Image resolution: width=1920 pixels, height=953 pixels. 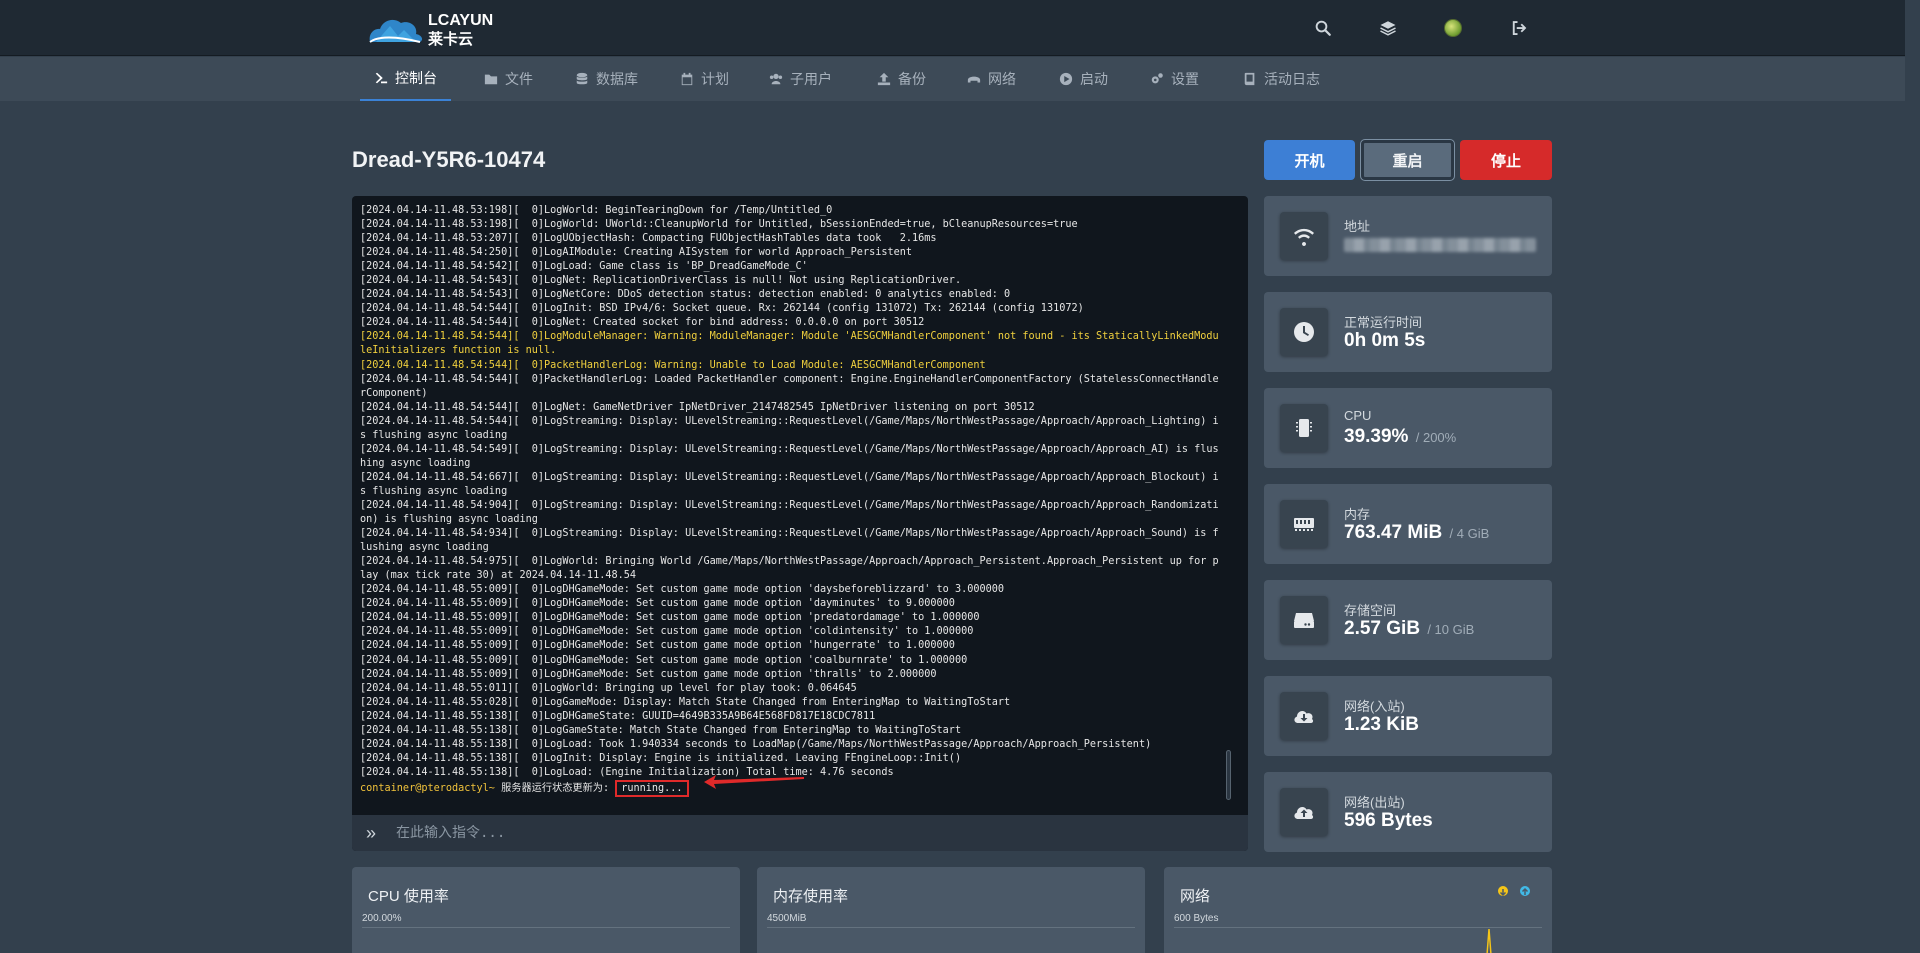 I want to click on stat-label: 网络(出站), so click(x=1374, y=802).